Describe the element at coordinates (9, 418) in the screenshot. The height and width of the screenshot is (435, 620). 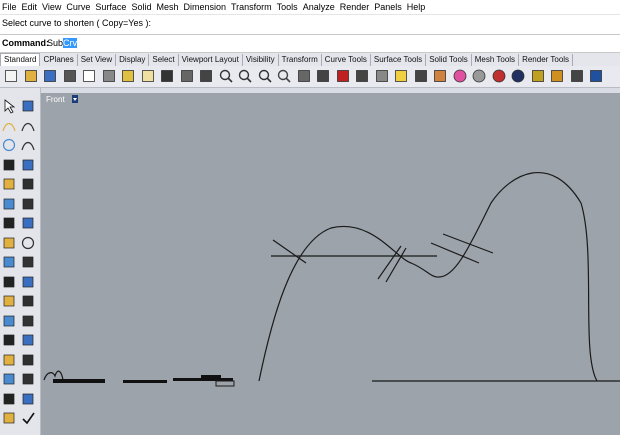
I see `hatch-icon` at that location.